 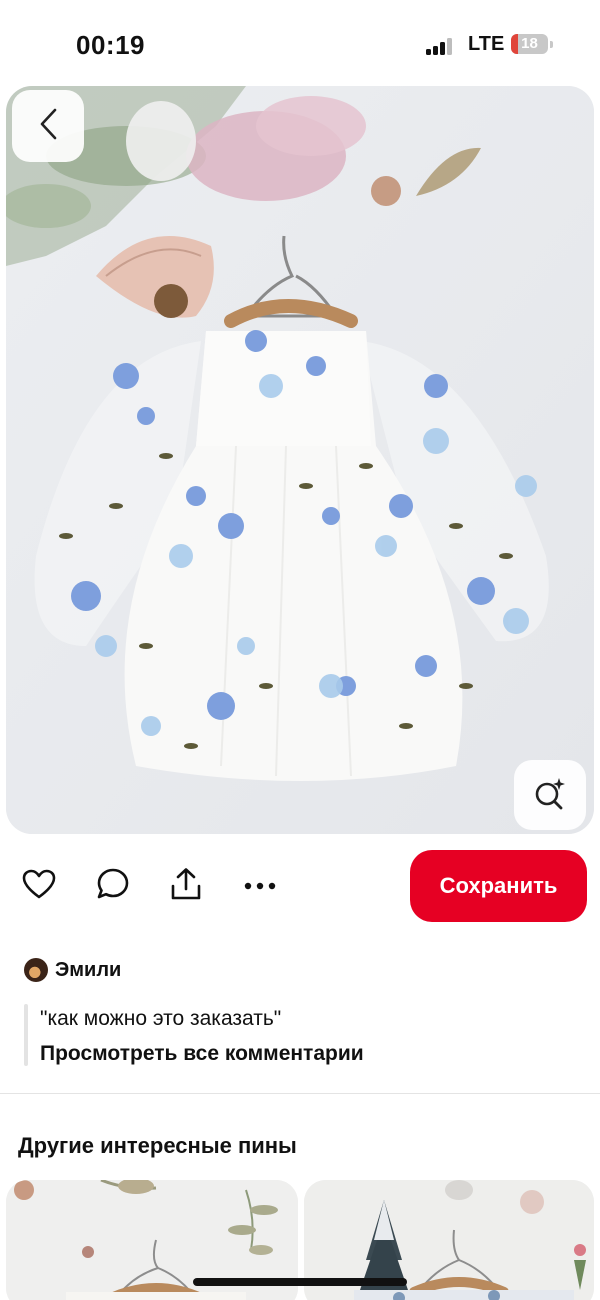 I want to click on save-button: Сохранить, so click(x=498, y=886).